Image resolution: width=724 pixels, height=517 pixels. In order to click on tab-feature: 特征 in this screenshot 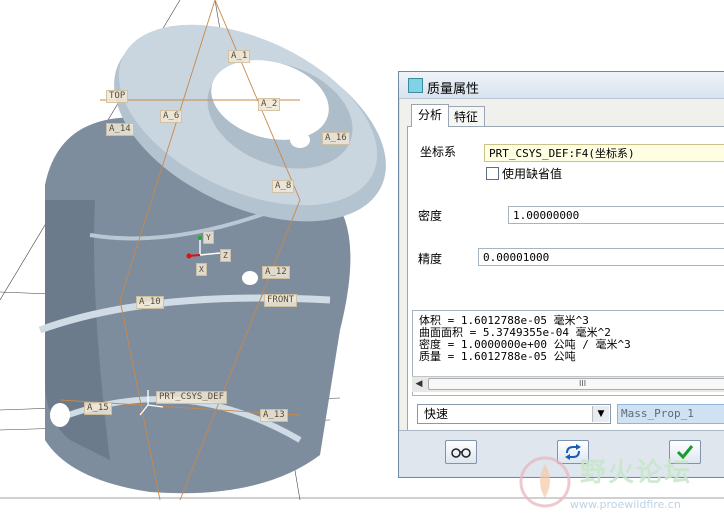, I will do `click(466, 116)`.